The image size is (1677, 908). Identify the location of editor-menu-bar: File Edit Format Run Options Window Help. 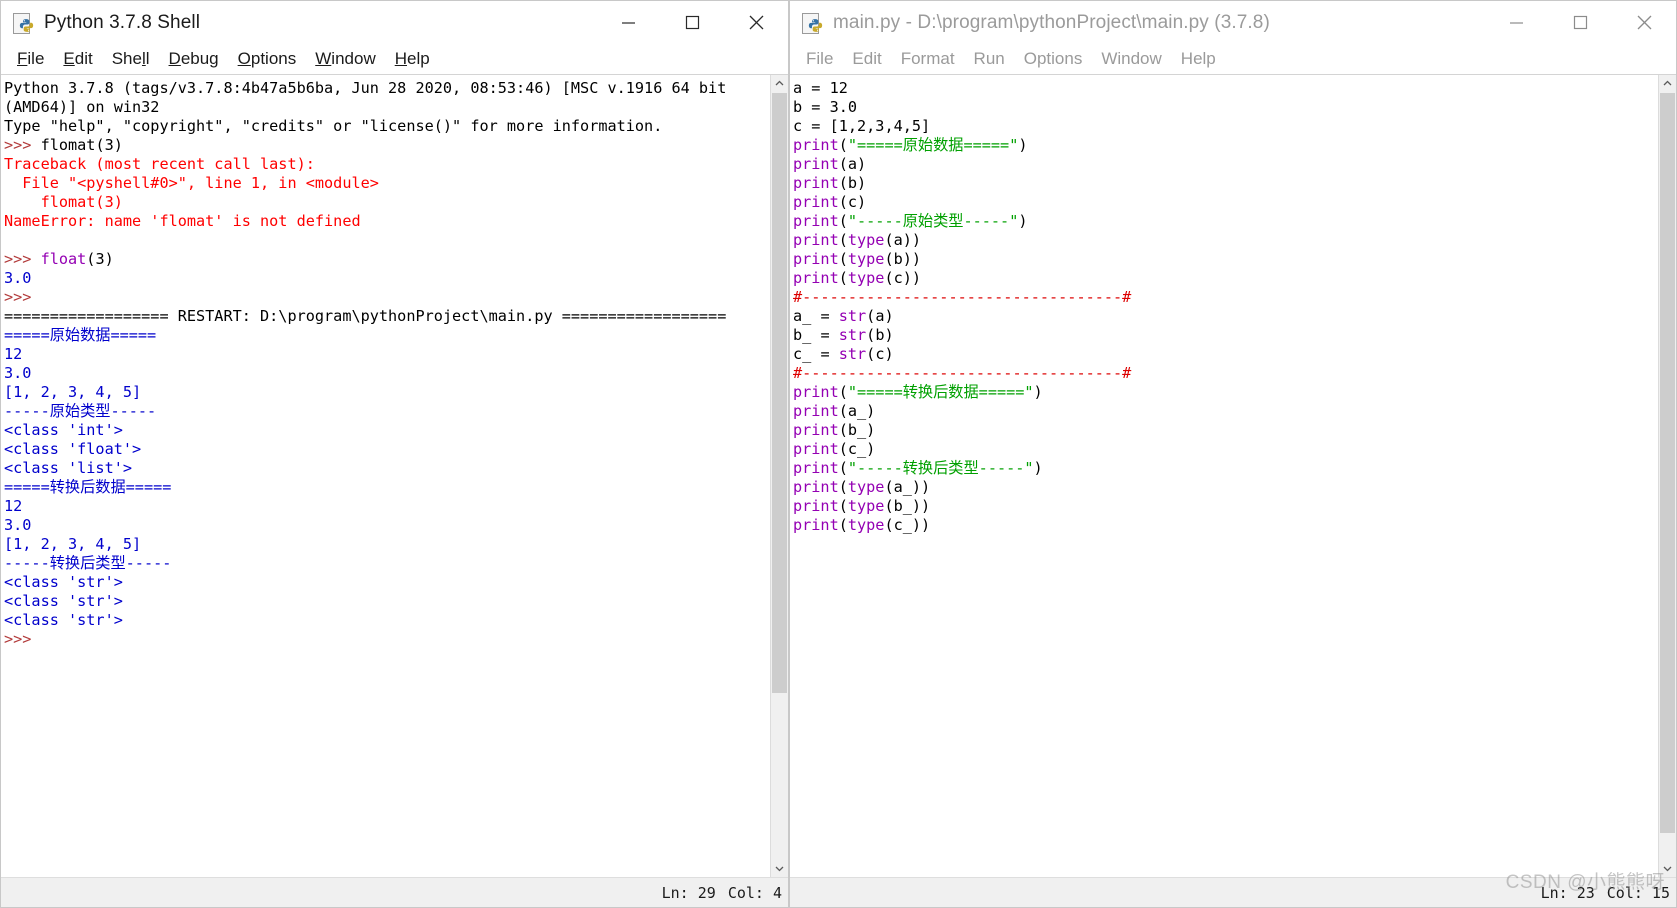
(1233, 59).